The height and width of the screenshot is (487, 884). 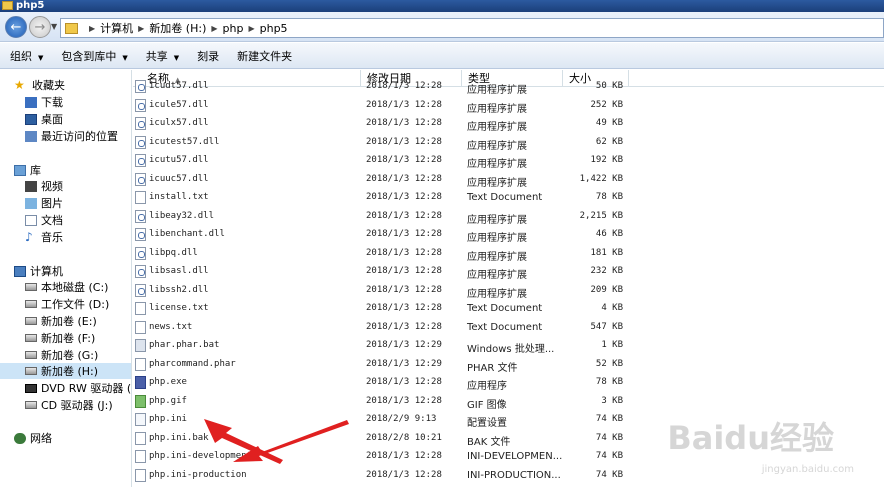 What do you see at coordinates (72, 438) in the screenshot?
I see `nav-network: 网络` at bounding box center [72, 438].